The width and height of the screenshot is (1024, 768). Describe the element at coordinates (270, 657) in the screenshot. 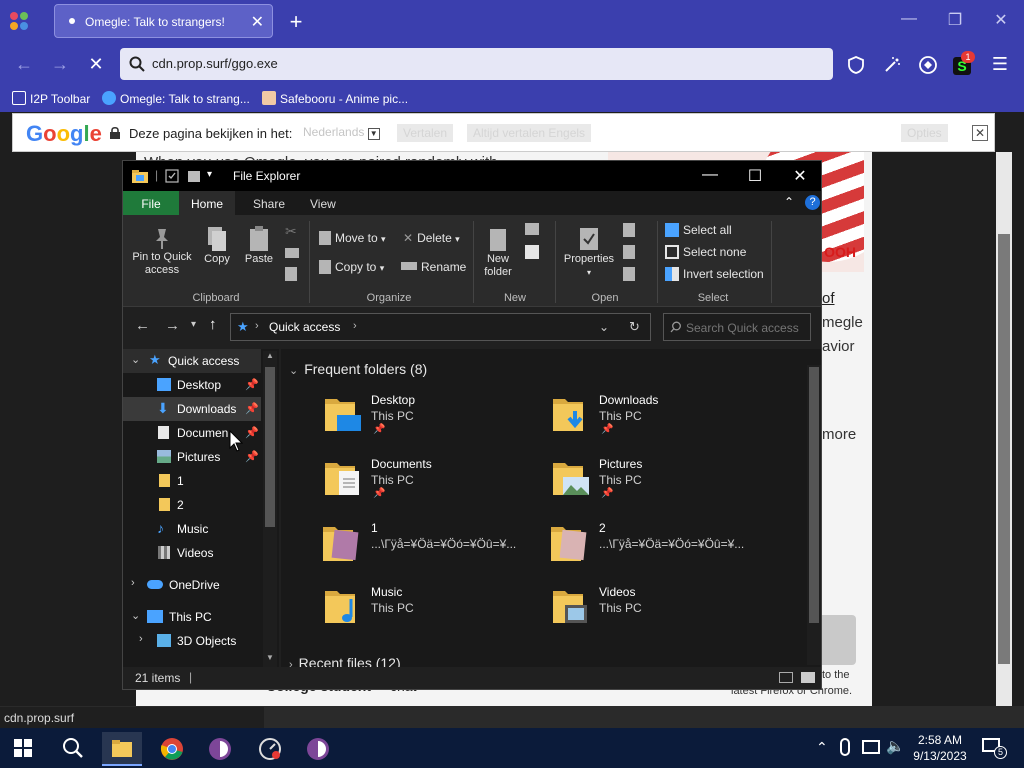

I see `scroll-down-icon: ▼` at that location.